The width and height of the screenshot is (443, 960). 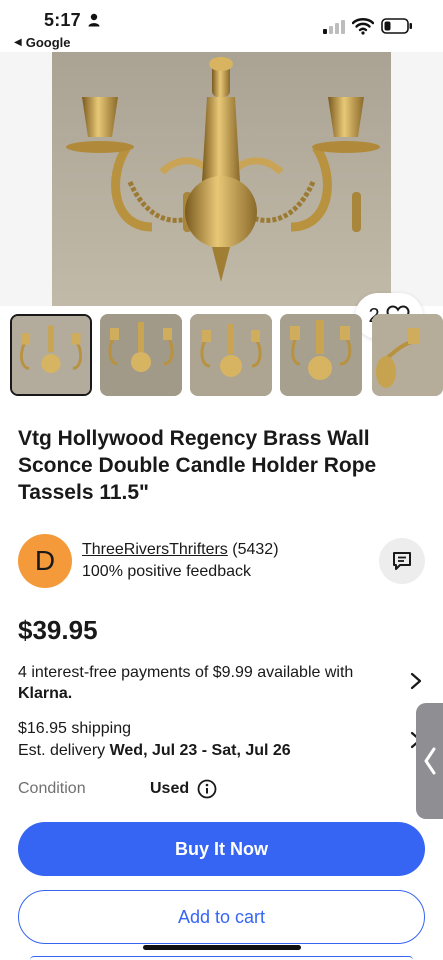 I want to click on seller-feedback: 100% positive feedback, so click(x=166, y=571).